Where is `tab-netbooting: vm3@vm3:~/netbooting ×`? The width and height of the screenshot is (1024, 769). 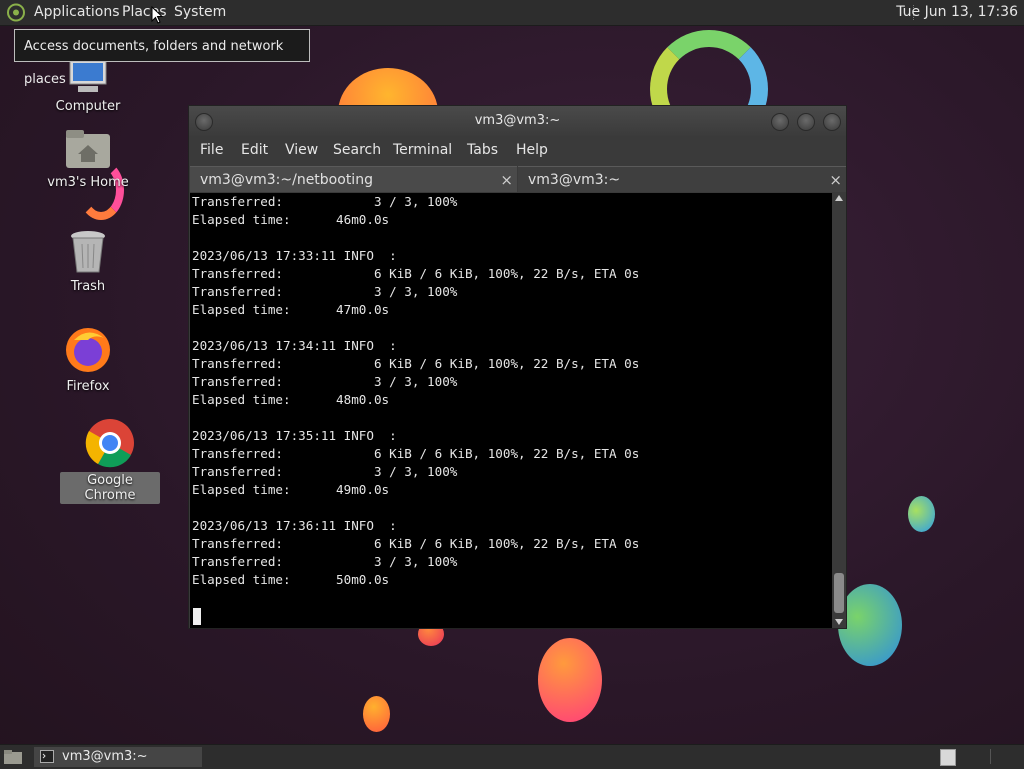
tab-netbooting: vm3@vm3:~/netbooting × is located at coordinates (353, 179).